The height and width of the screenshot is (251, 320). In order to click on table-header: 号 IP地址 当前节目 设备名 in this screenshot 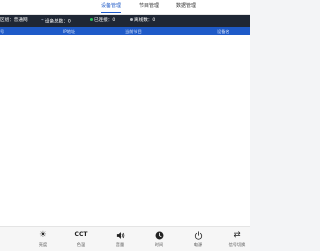, I will do `click(125, 31)`.